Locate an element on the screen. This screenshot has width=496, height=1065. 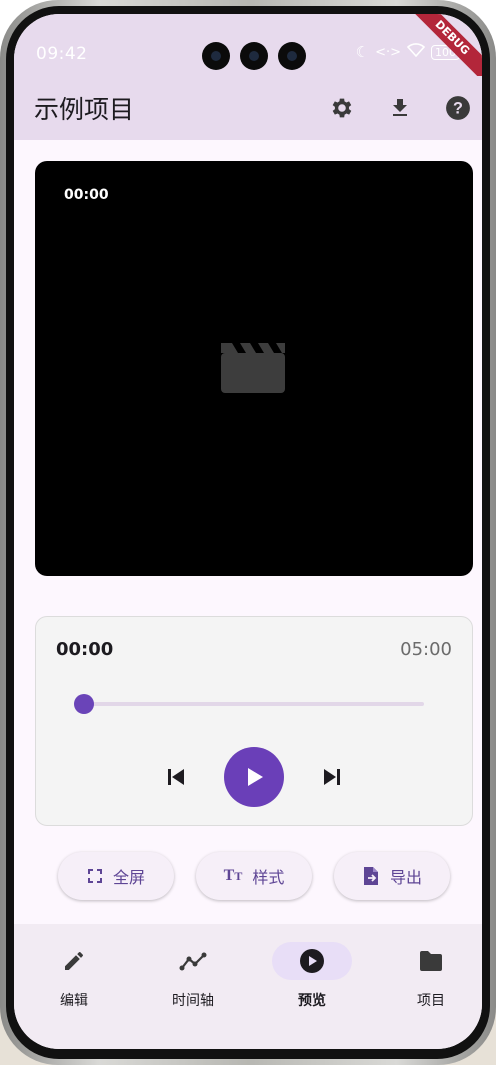
skip-next-icon is located at coordinates (332, 777).